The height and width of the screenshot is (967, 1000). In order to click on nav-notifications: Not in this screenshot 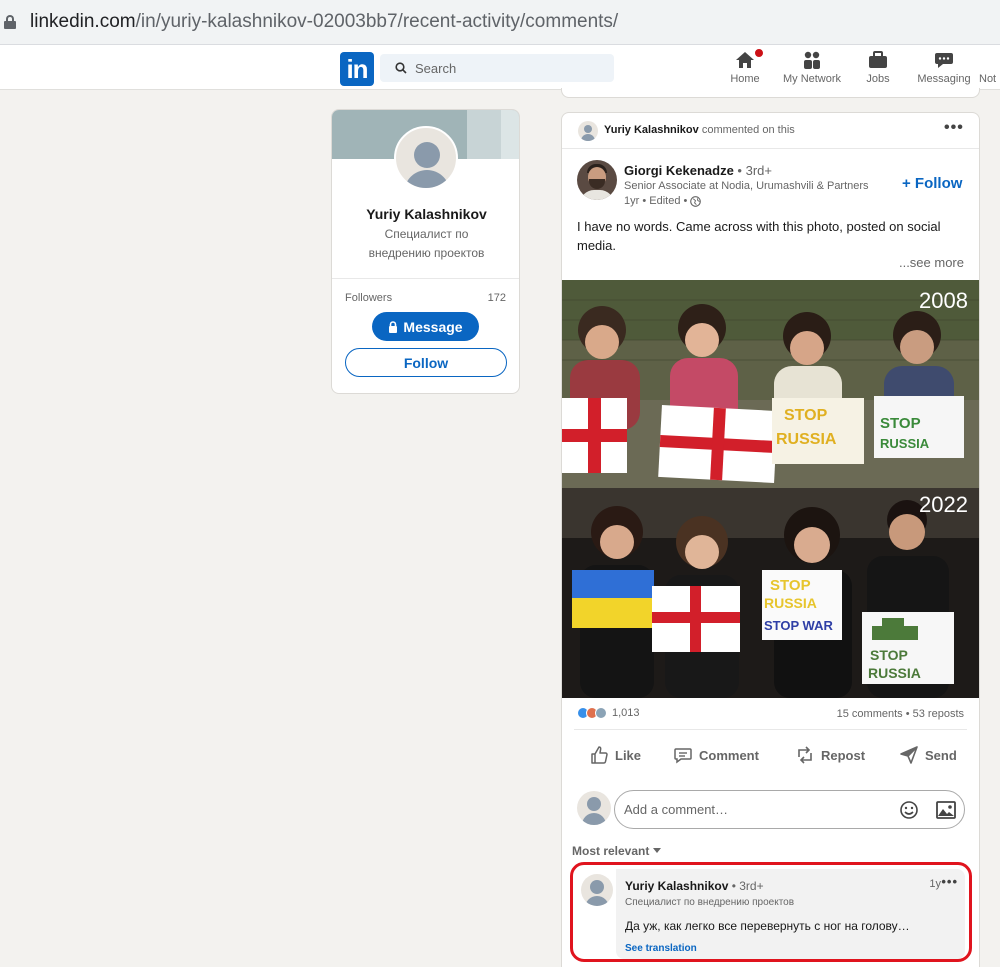, I will do `click(989, 67)`.